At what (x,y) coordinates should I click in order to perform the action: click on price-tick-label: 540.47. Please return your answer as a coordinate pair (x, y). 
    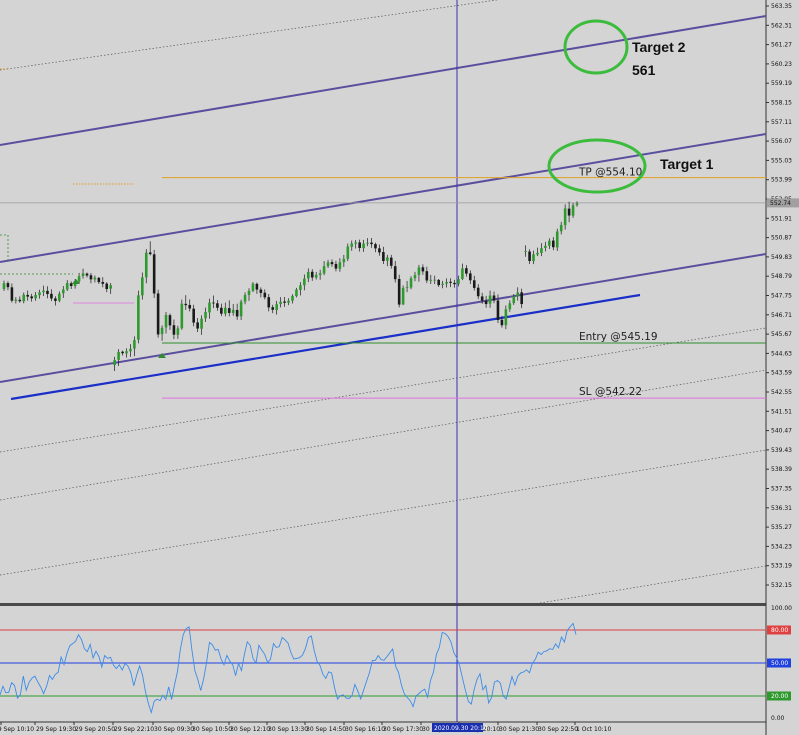
    Looking at the image, I should click on (781, 431).